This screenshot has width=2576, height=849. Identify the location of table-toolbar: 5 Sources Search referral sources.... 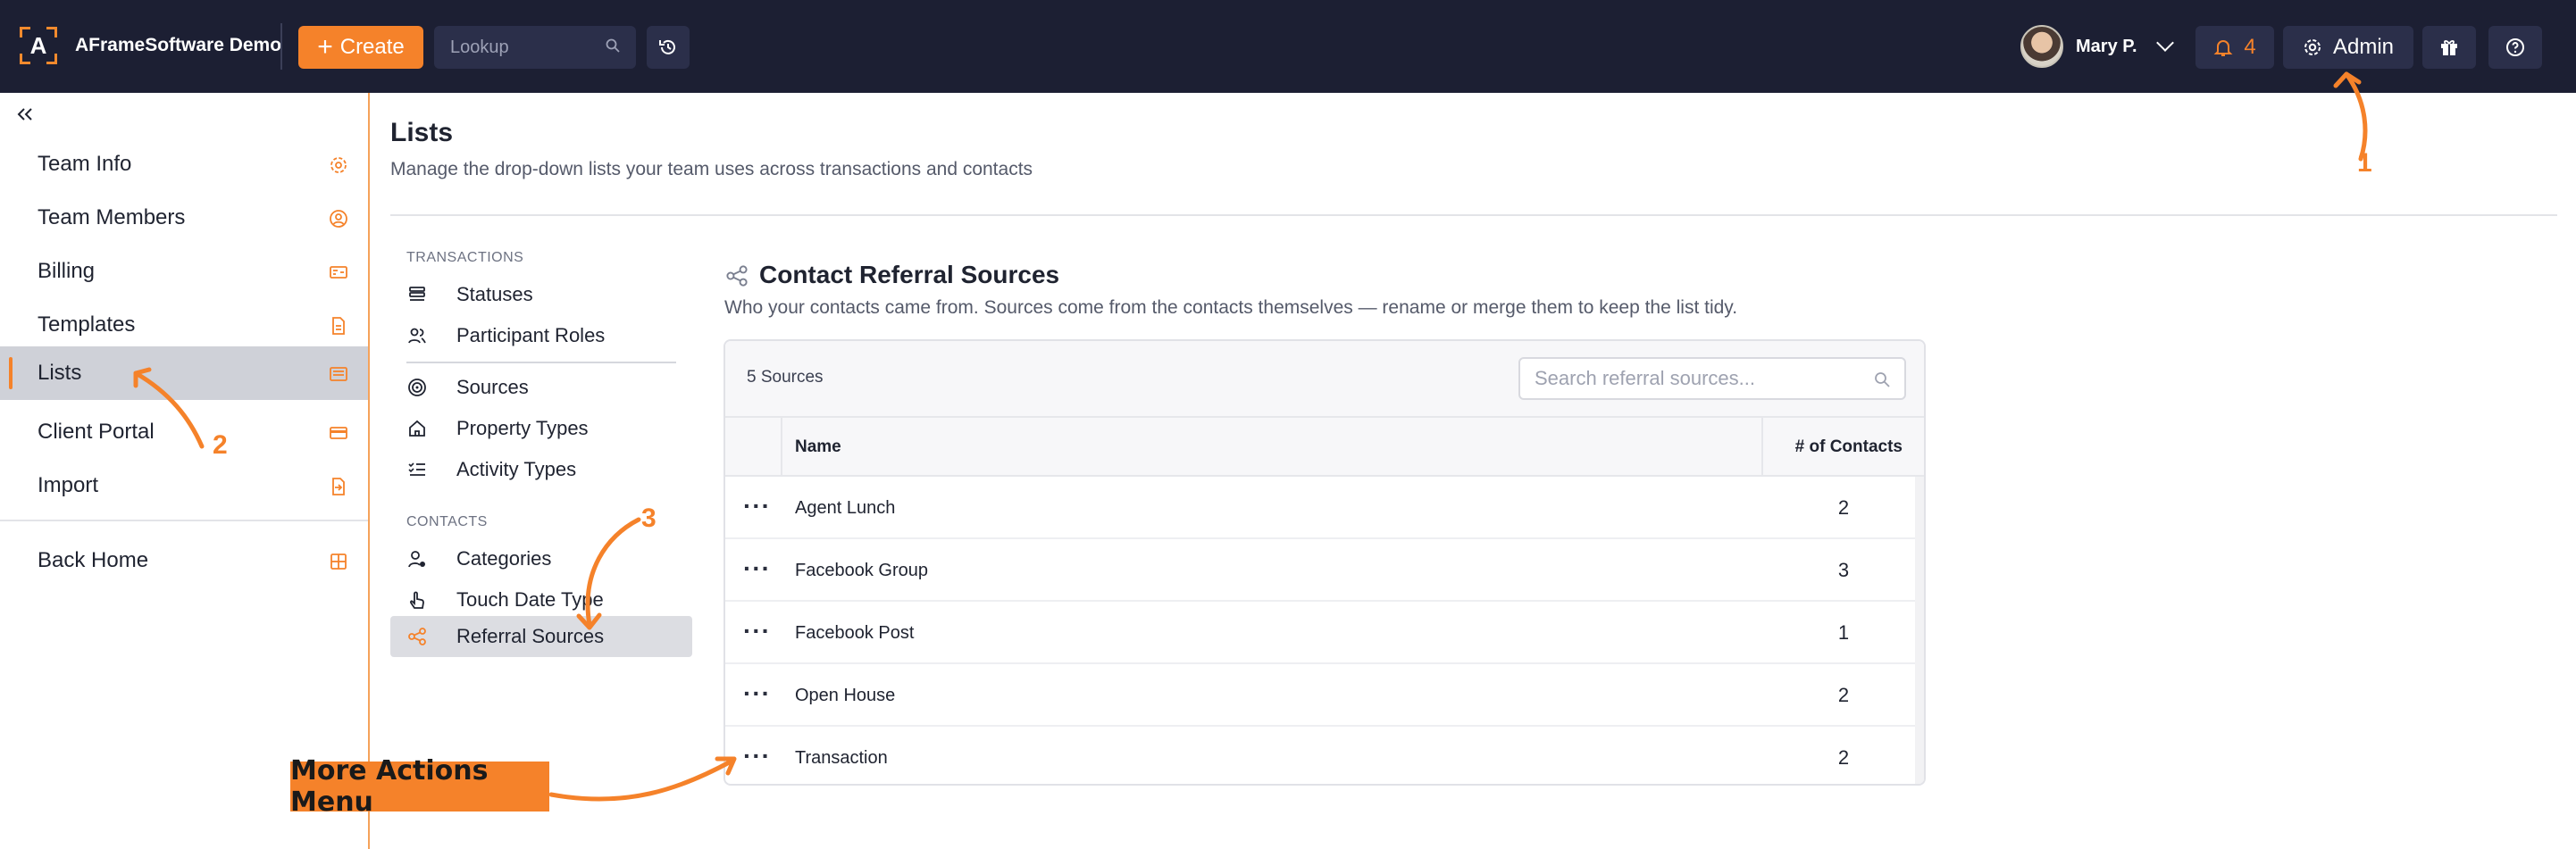
(1325, 379).